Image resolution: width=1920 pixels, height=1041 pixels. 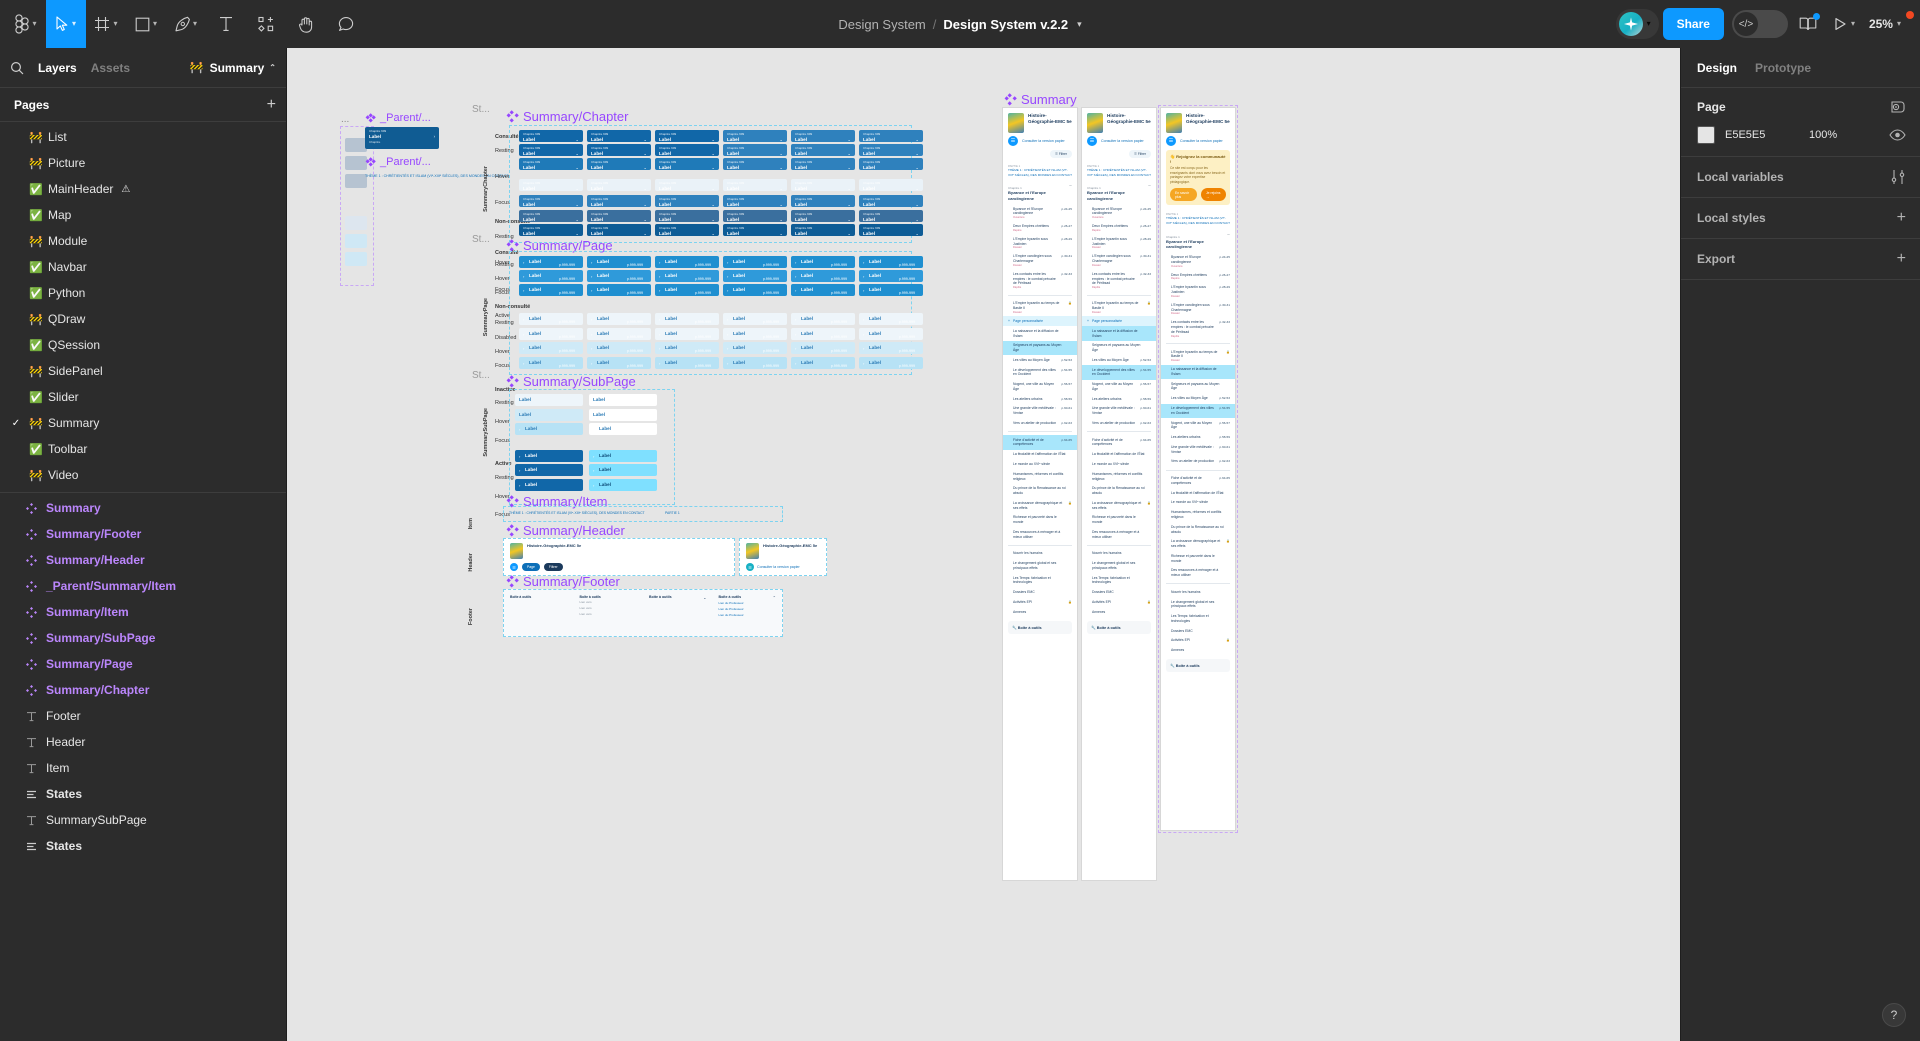 What do you see at coordinates (1706, 135) in the screenshot?
I see `color-swatch` at bounding box center [1706, 135].